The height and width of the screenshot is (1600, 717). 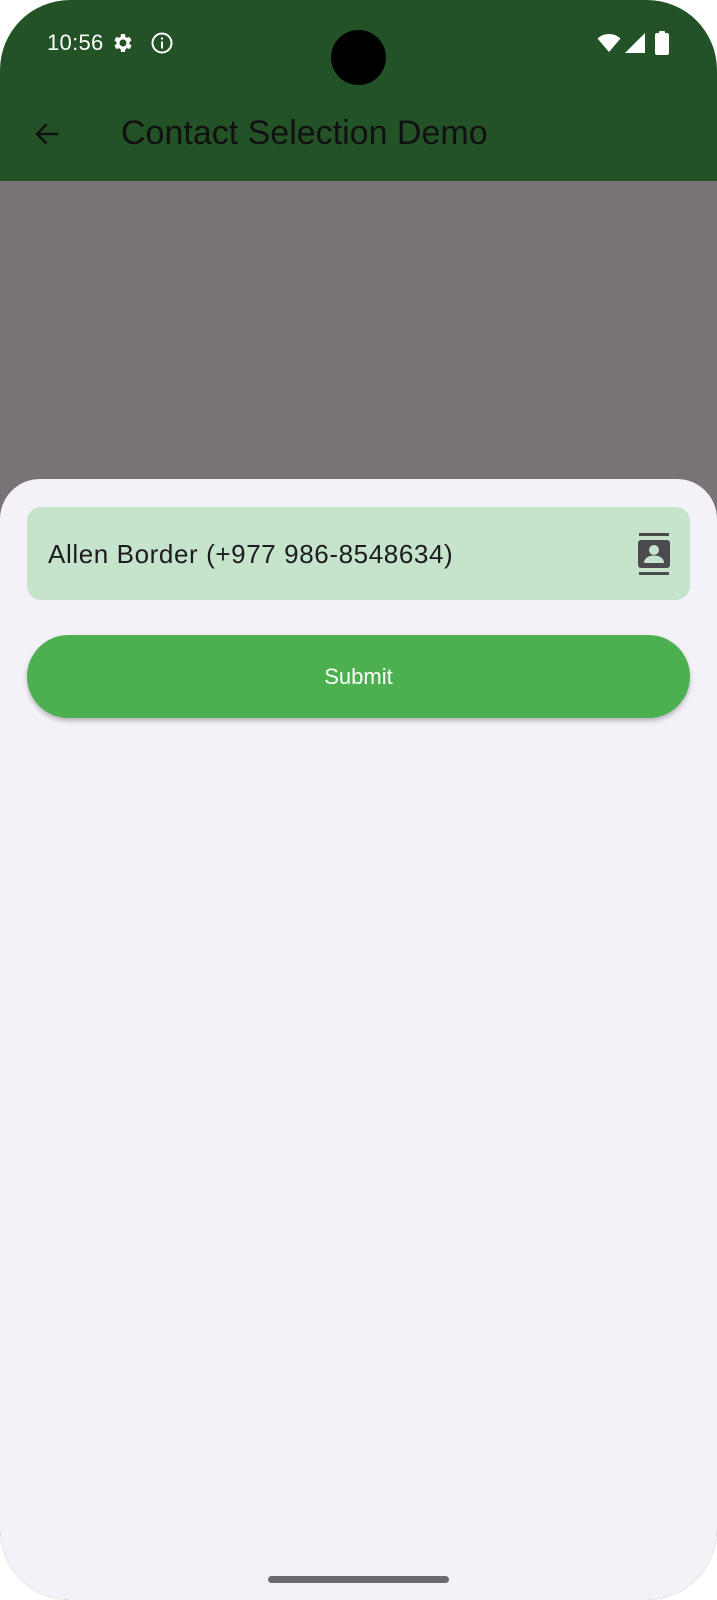 I want to click on status-bar: 10:56, so click(x=358, y=44).